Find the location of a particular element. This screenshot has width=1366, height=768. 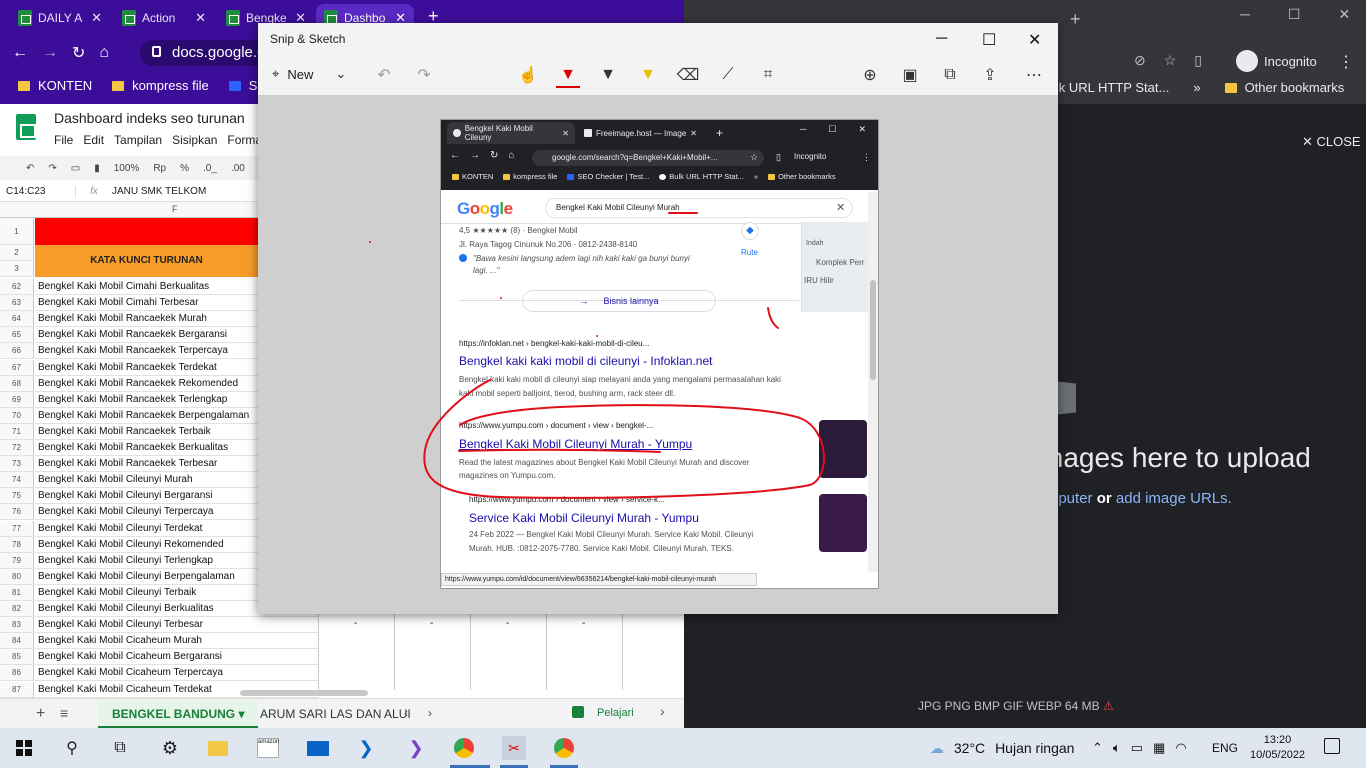

settings-gear-icon: ⚙ is located at coordinates (170, 748).